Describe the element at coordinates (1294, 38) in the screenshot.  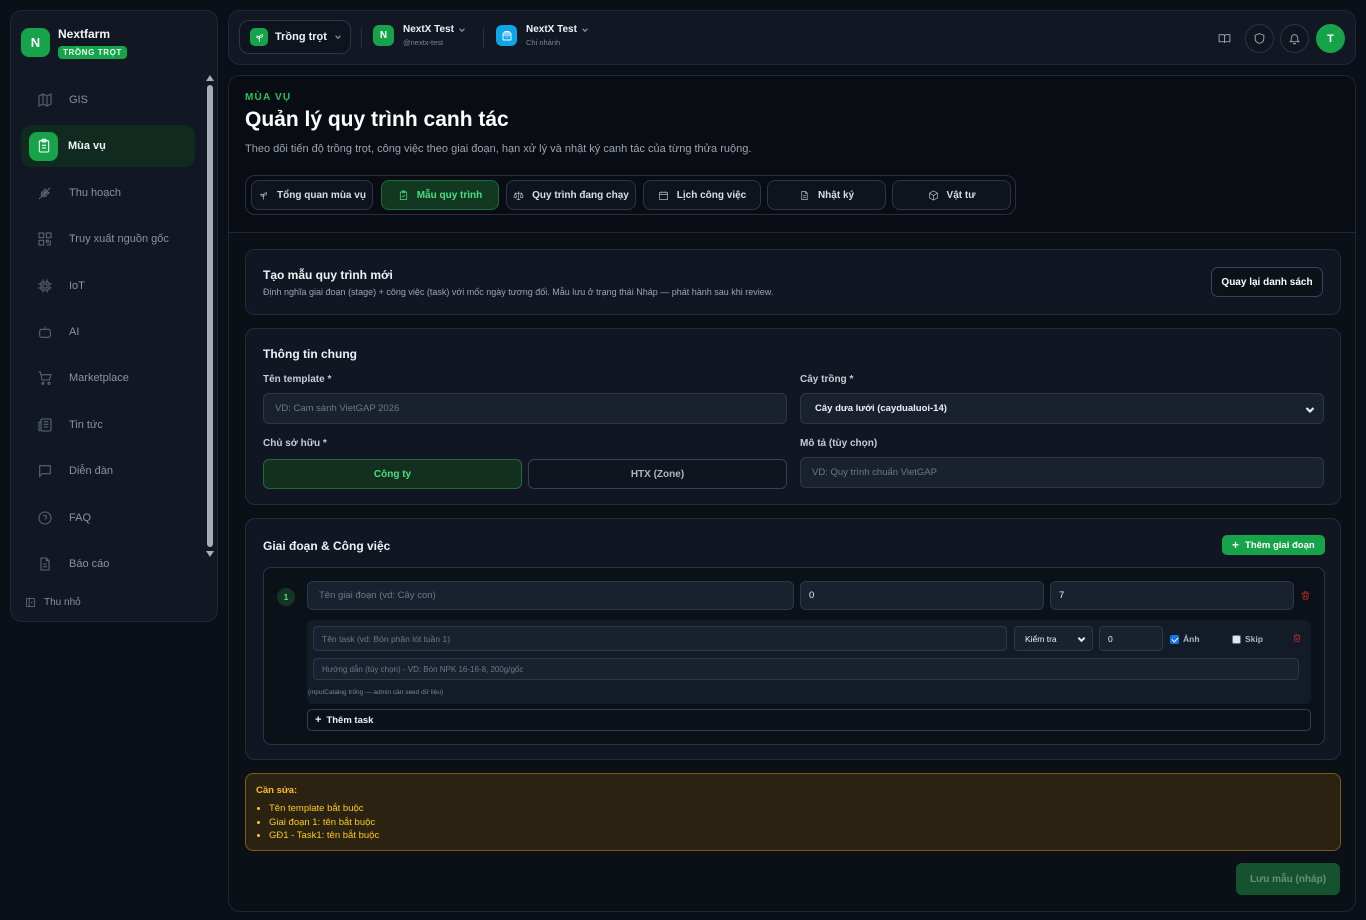
I see `notifications-button` at that location.